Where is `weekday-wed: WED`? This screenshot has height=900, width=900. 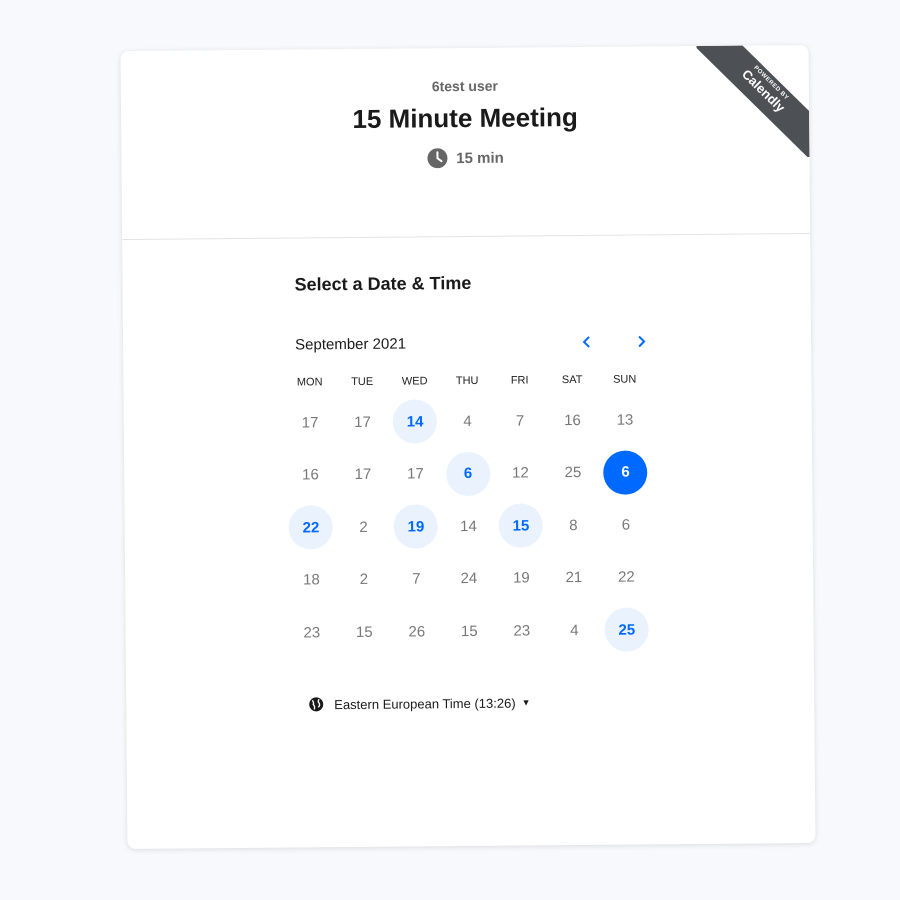
weekday-wed: WED is located at coordinates (414, 381).